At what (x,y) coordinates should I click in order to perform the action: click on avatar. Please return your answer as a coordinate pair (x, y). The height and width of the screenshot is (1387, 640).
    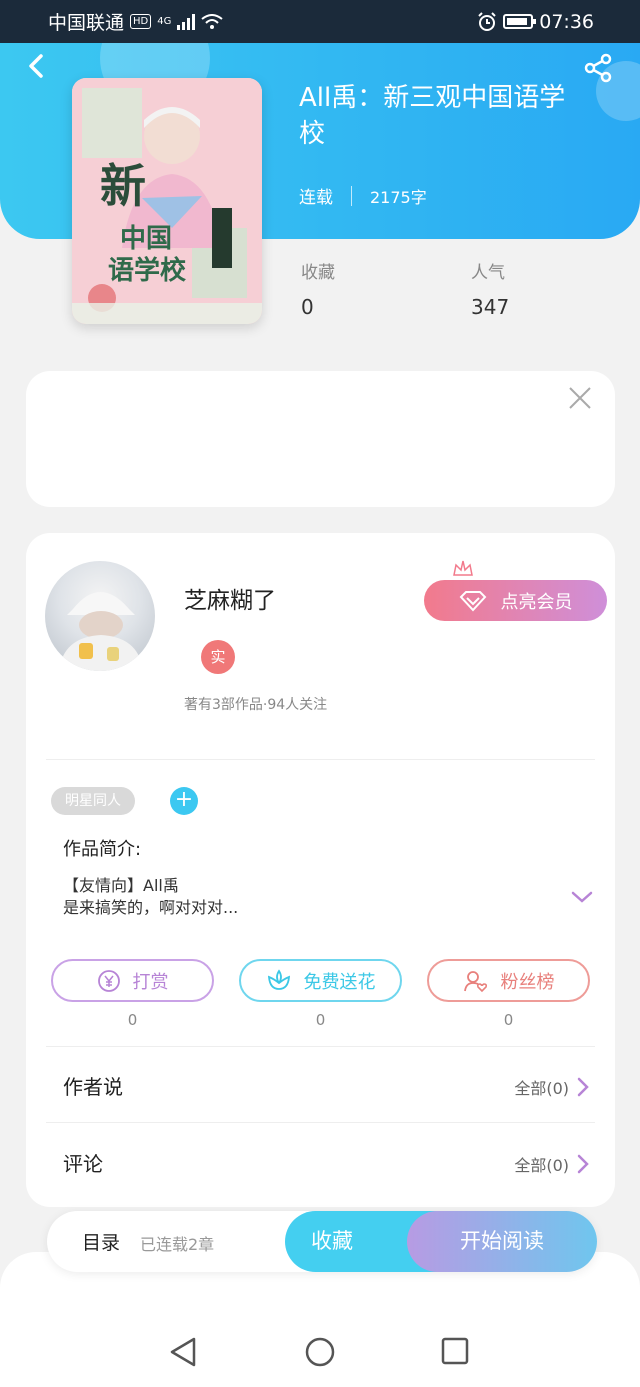
    Looking at the image, I should click on (100, 616).